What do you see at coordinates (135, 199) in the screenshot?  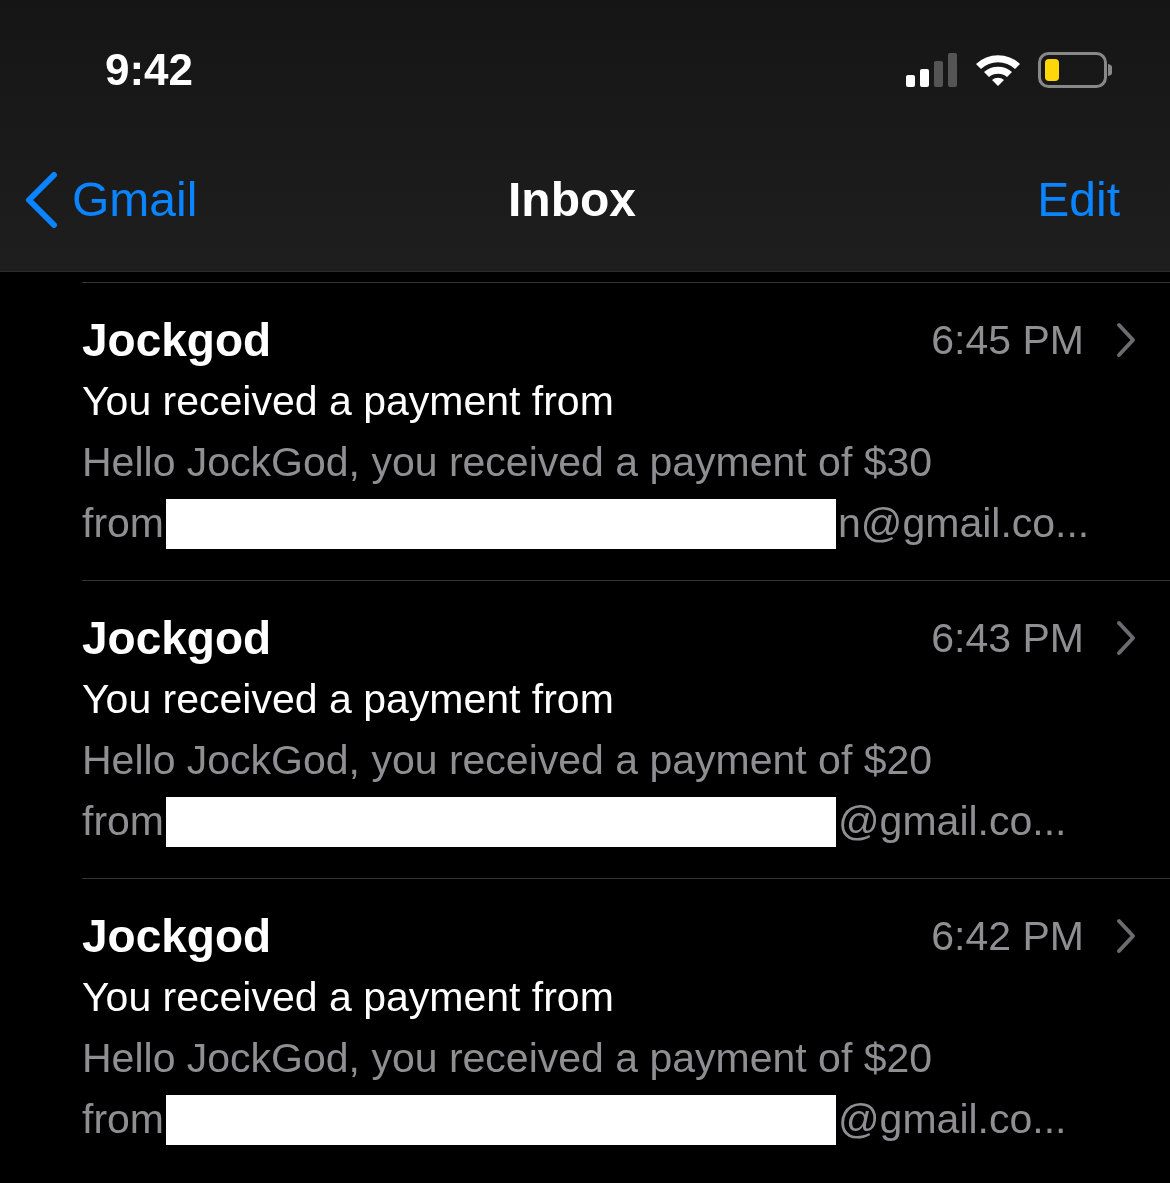 I see `back-label: Gmail` at bounding box center [135, 199].